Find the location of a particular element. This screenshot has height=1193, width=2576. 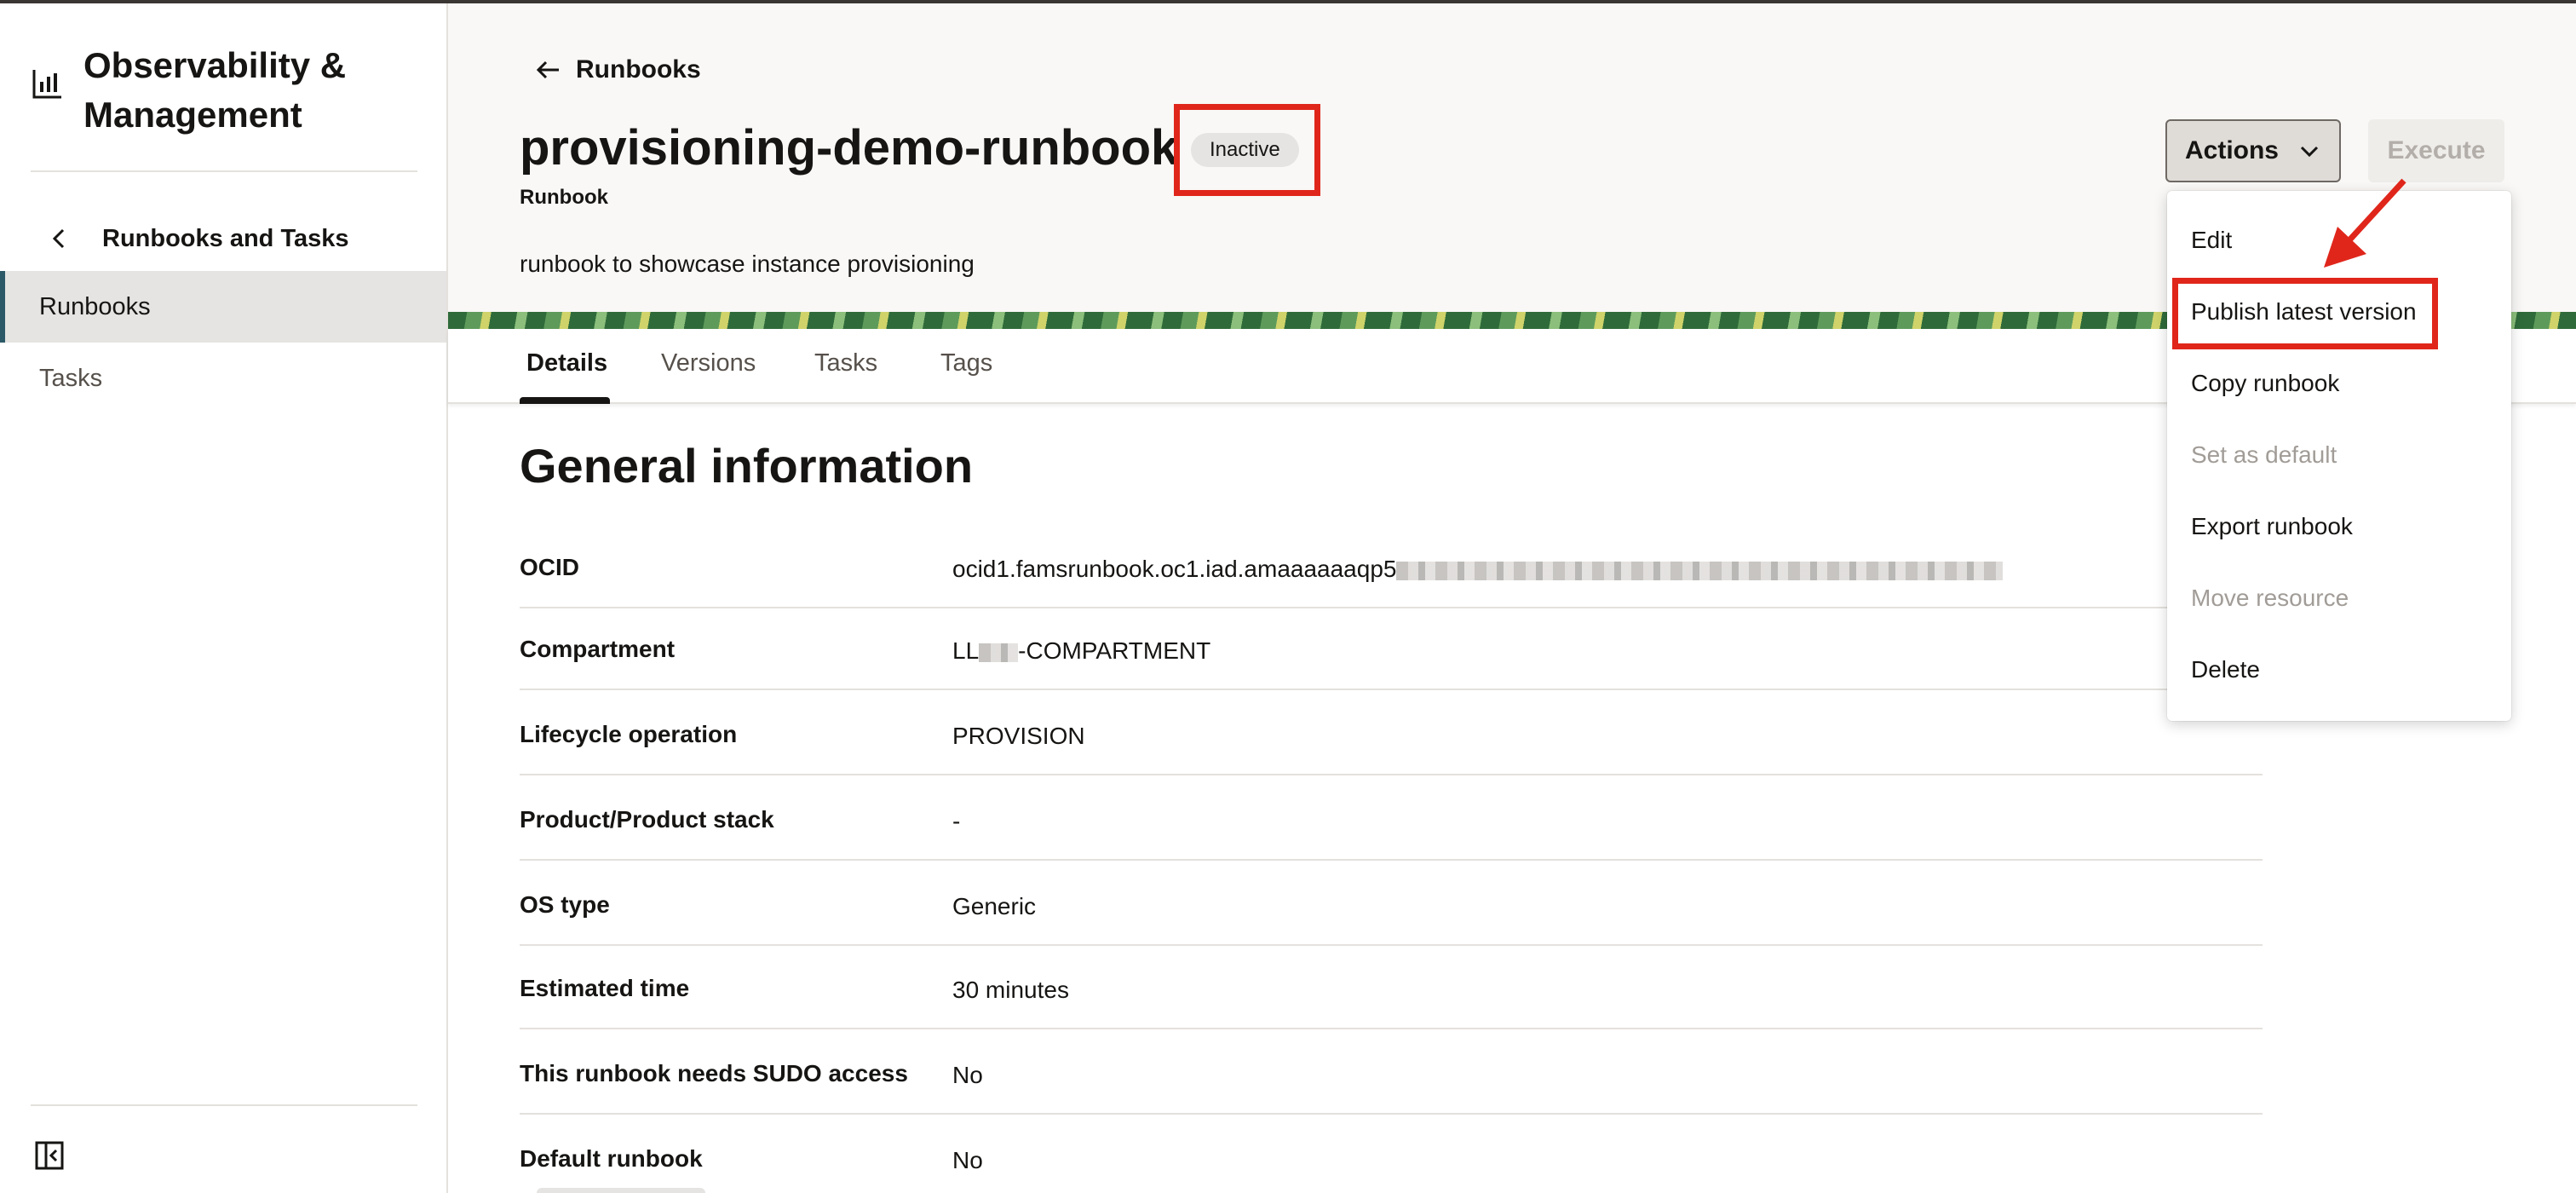

compartment-prefix: LL is located at coordinates (966, 650).